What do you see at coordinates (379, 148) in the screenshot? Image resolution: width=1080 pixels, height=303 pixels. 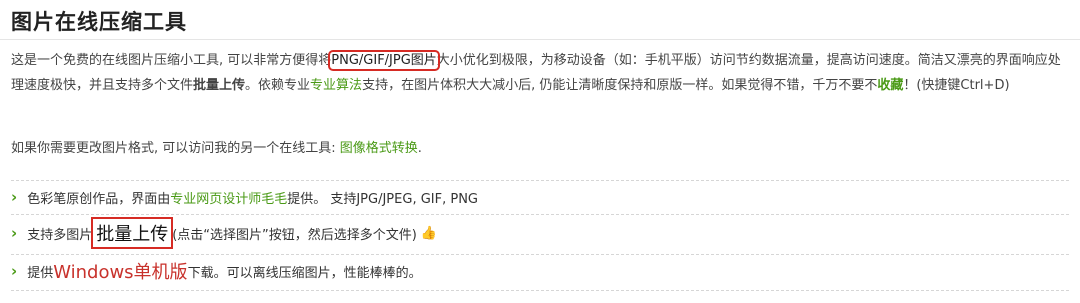 I see `format-convert-link: 图像格式转换` at bounding box center [379, 148].